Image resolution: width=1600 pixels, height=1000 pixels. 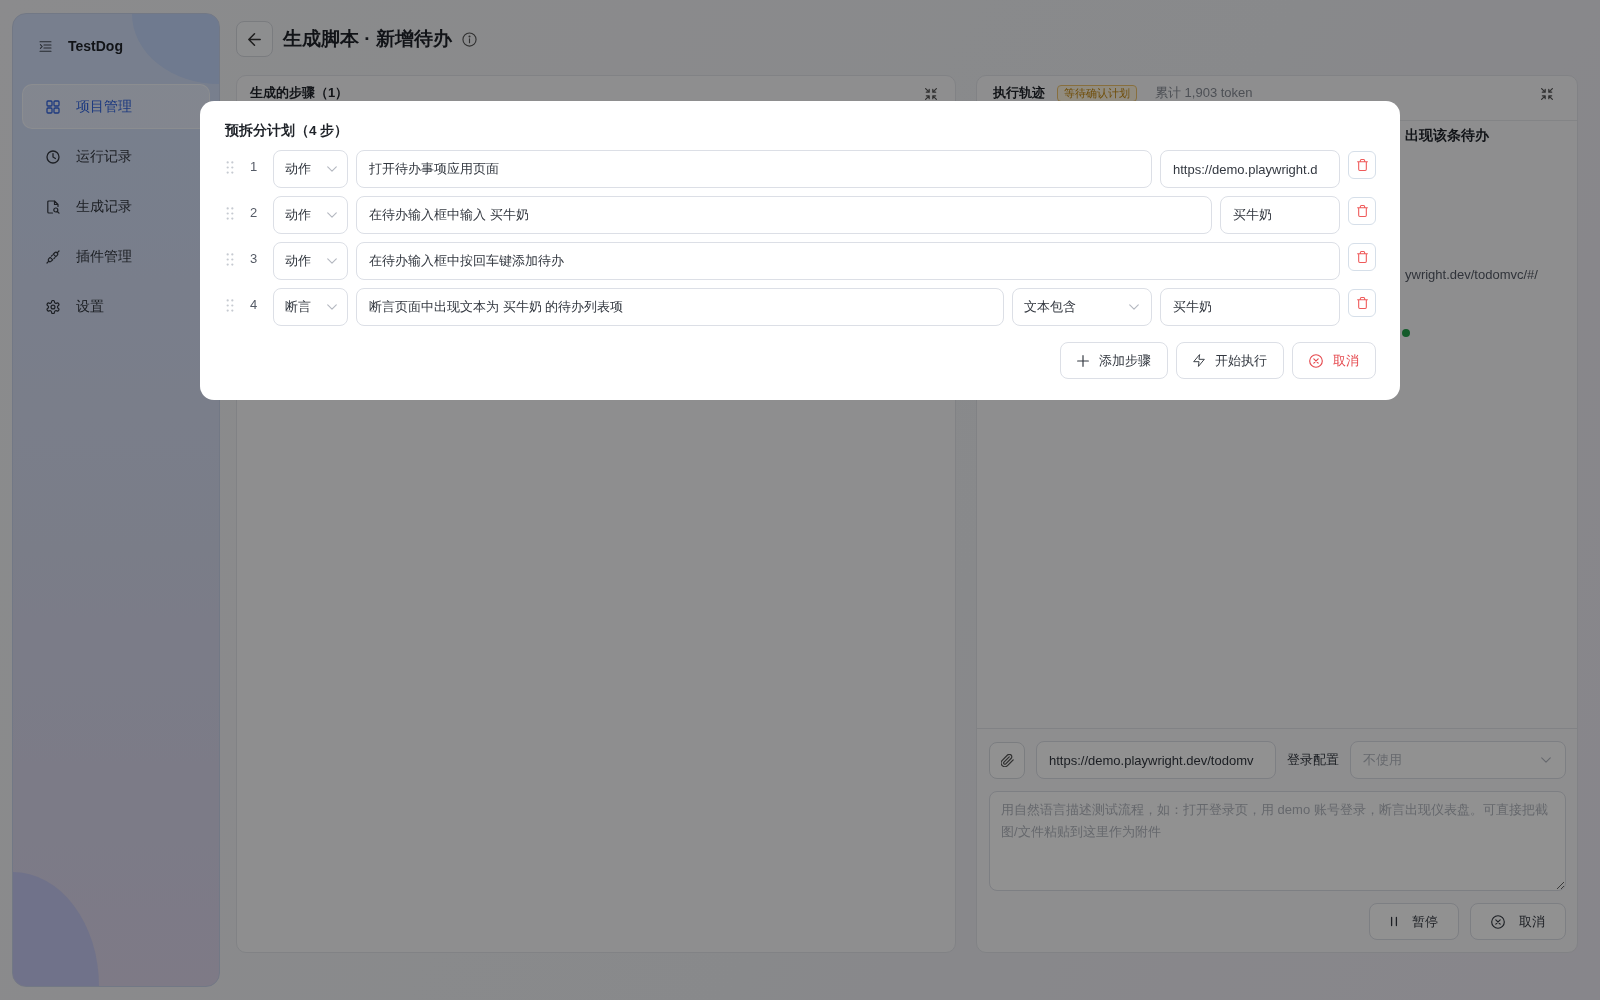 What do you see at coordinates (469, 39) in the screenshot?
I see `info-icon` at bounding box center [469, 39].